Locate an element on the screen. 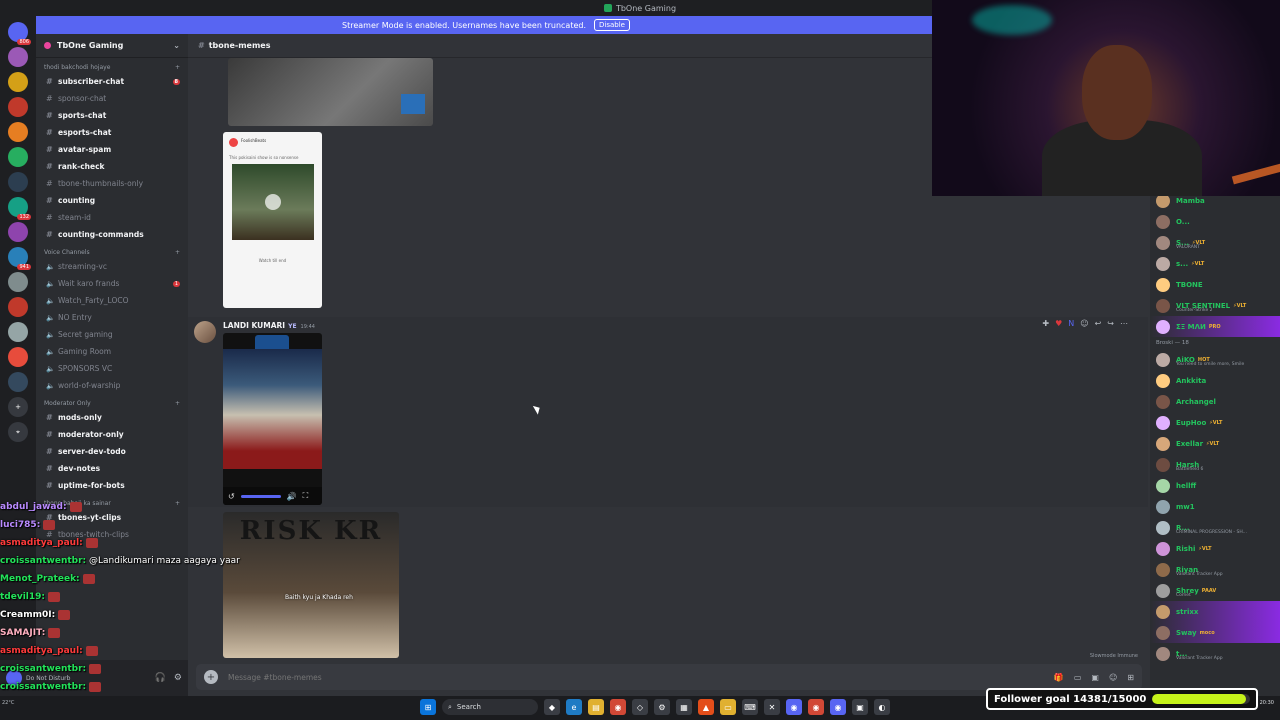 The height and width of the screenshot is (720, 1280). channel-item: # counting-commands is located at coordinates (112, 234).